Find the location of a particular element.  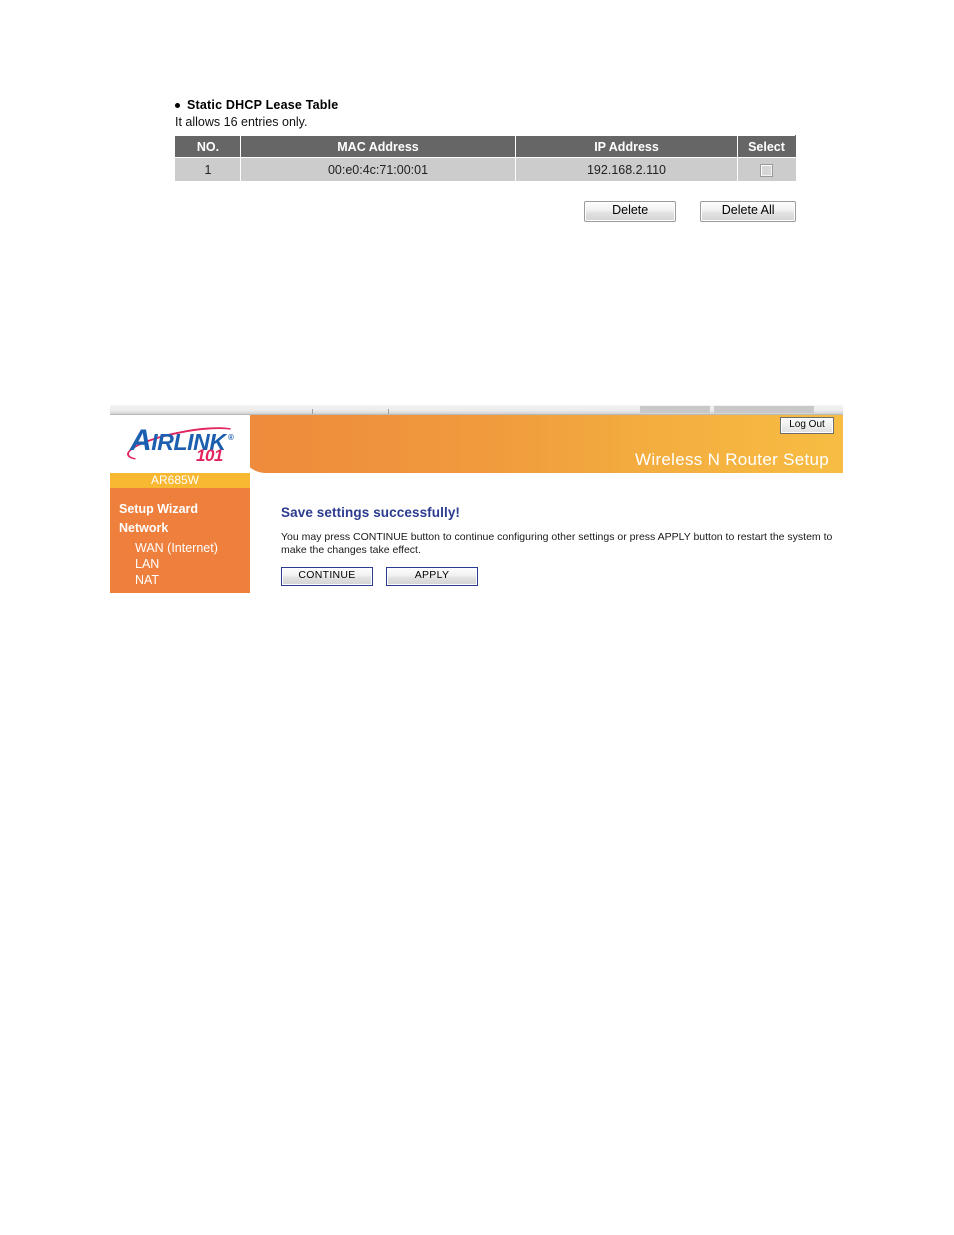

row-select-checkbox is located at coordinates (766, 170).